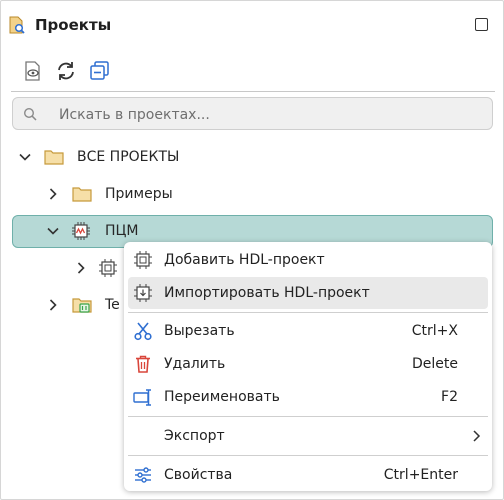 This screenshot has width=504, height=500. I want to click on chip-signal-icon, so click(81, 233).